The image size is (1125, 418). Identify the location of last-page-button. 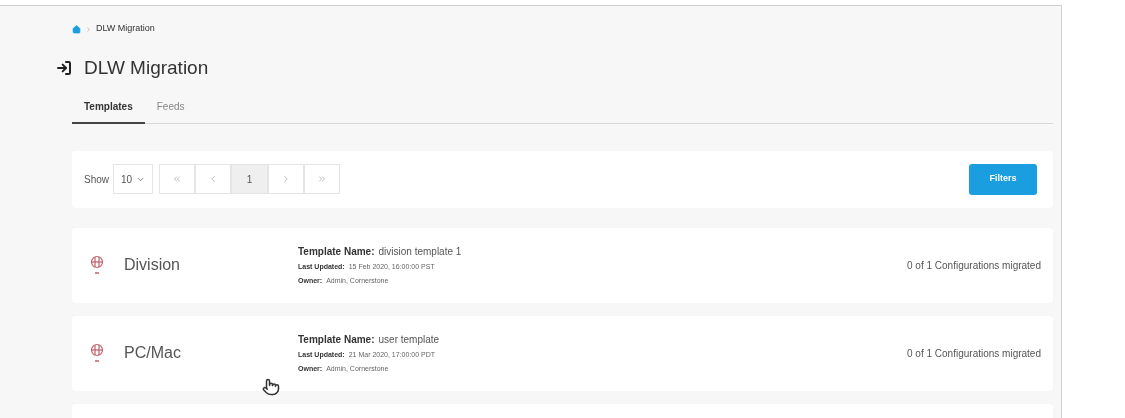
(322, 179).